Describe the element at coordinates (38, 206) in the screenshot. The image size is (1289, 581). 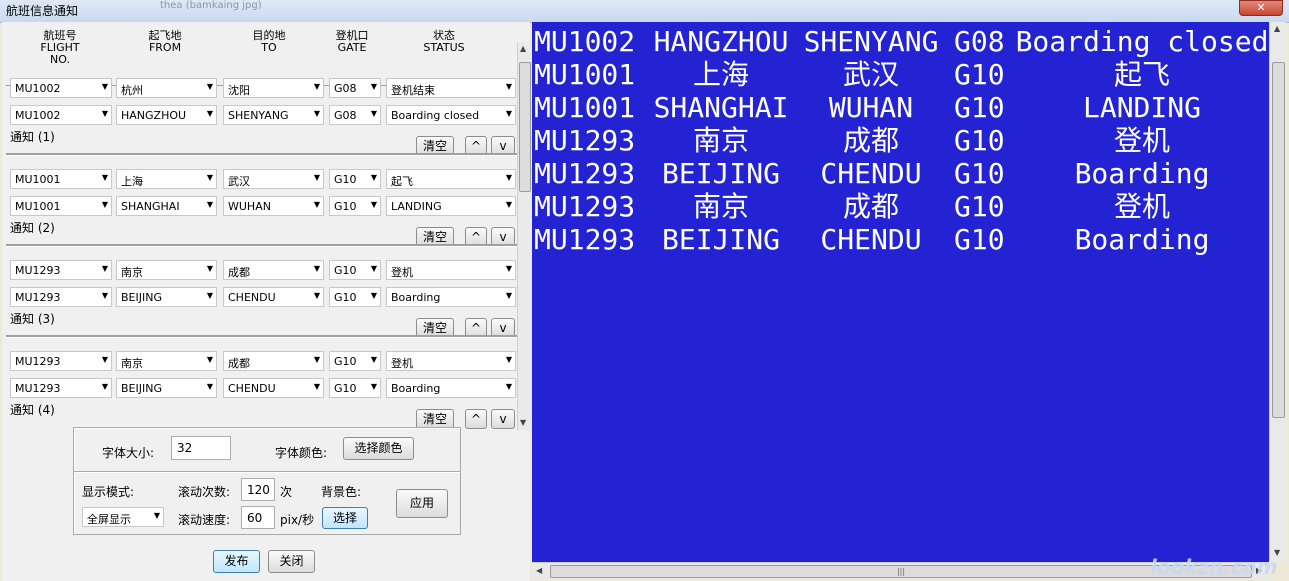
I see `flight-value: MU1001` at that location.